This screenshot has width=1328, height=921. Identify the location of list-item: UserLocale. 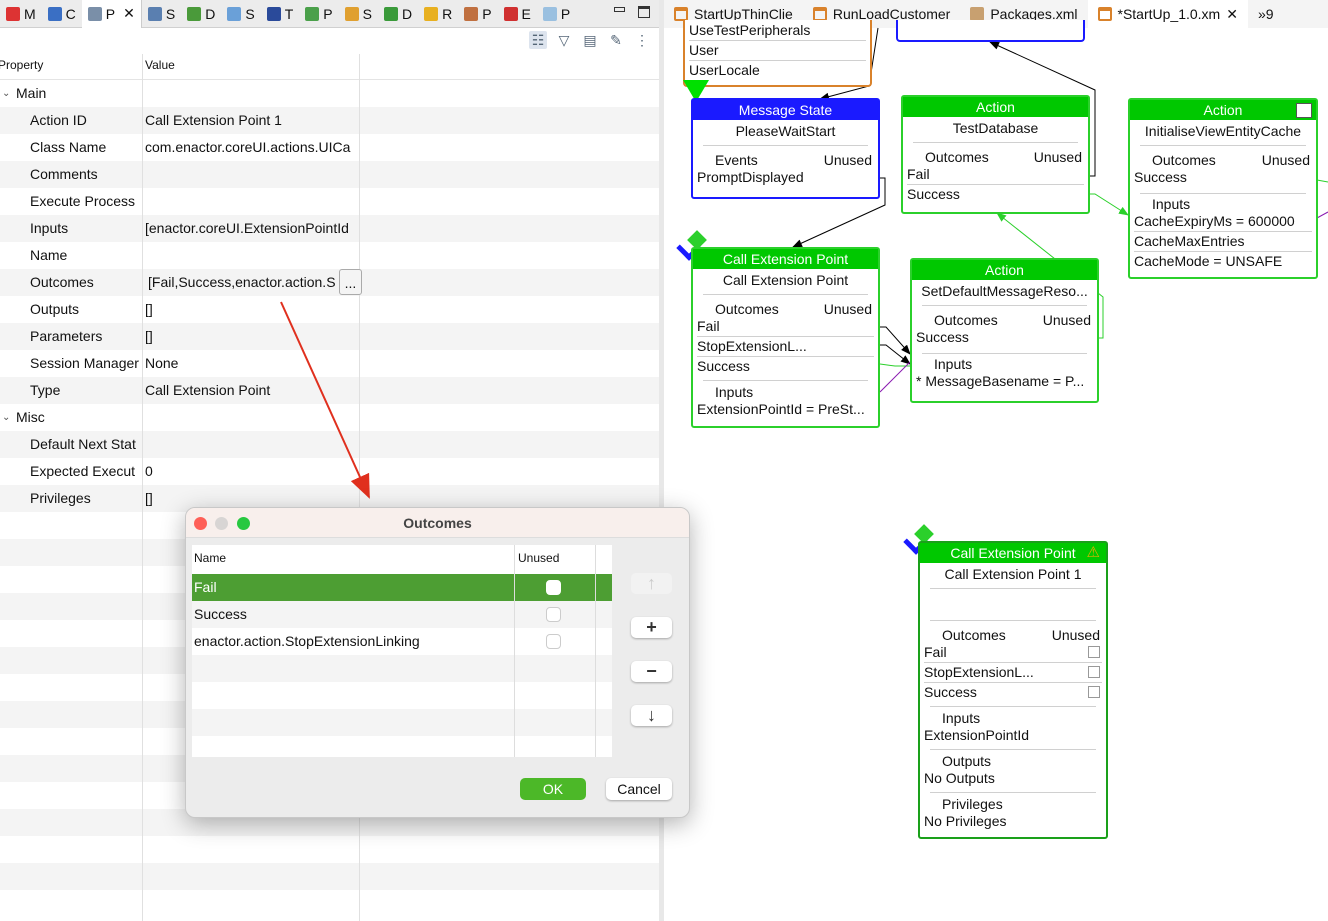
(724, 70).